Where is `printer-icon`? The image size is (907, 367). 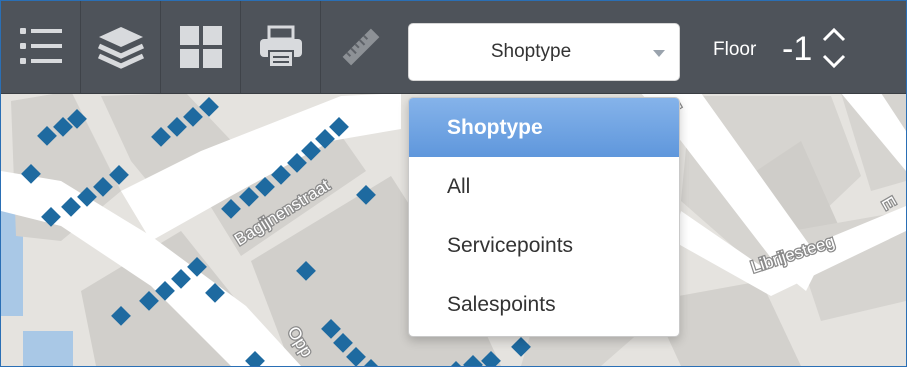
printer-icon is located at coordinates (280, 46).